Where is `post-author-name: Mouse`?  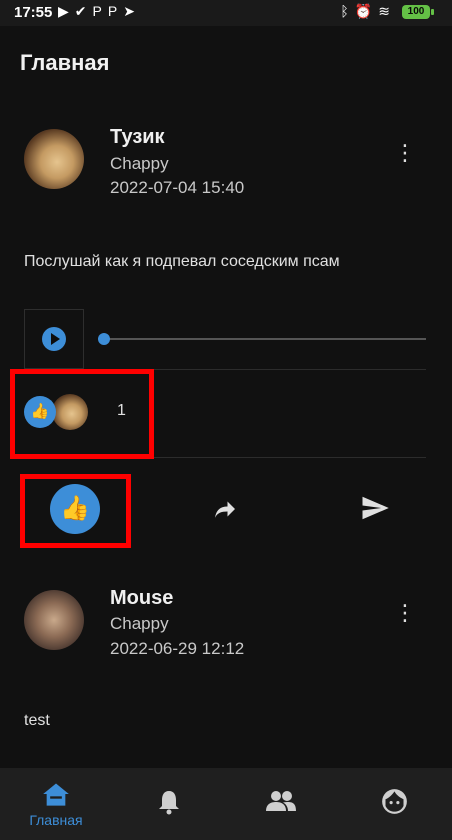 post-author-name: Mouse is located at coordinates (141, 598).